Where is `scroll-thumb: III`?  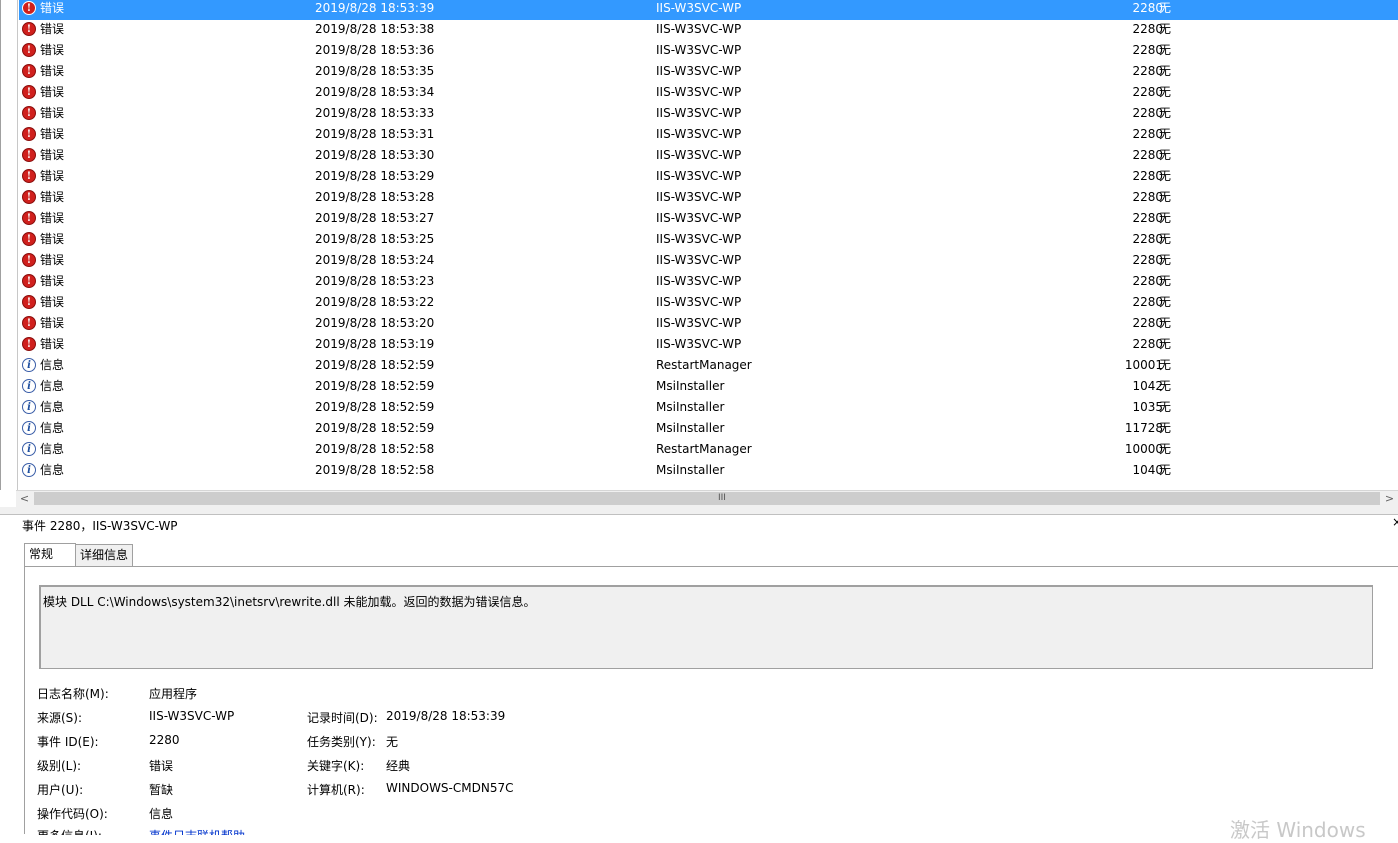
scroll-thumb: III is located at coordinates (707, 498).